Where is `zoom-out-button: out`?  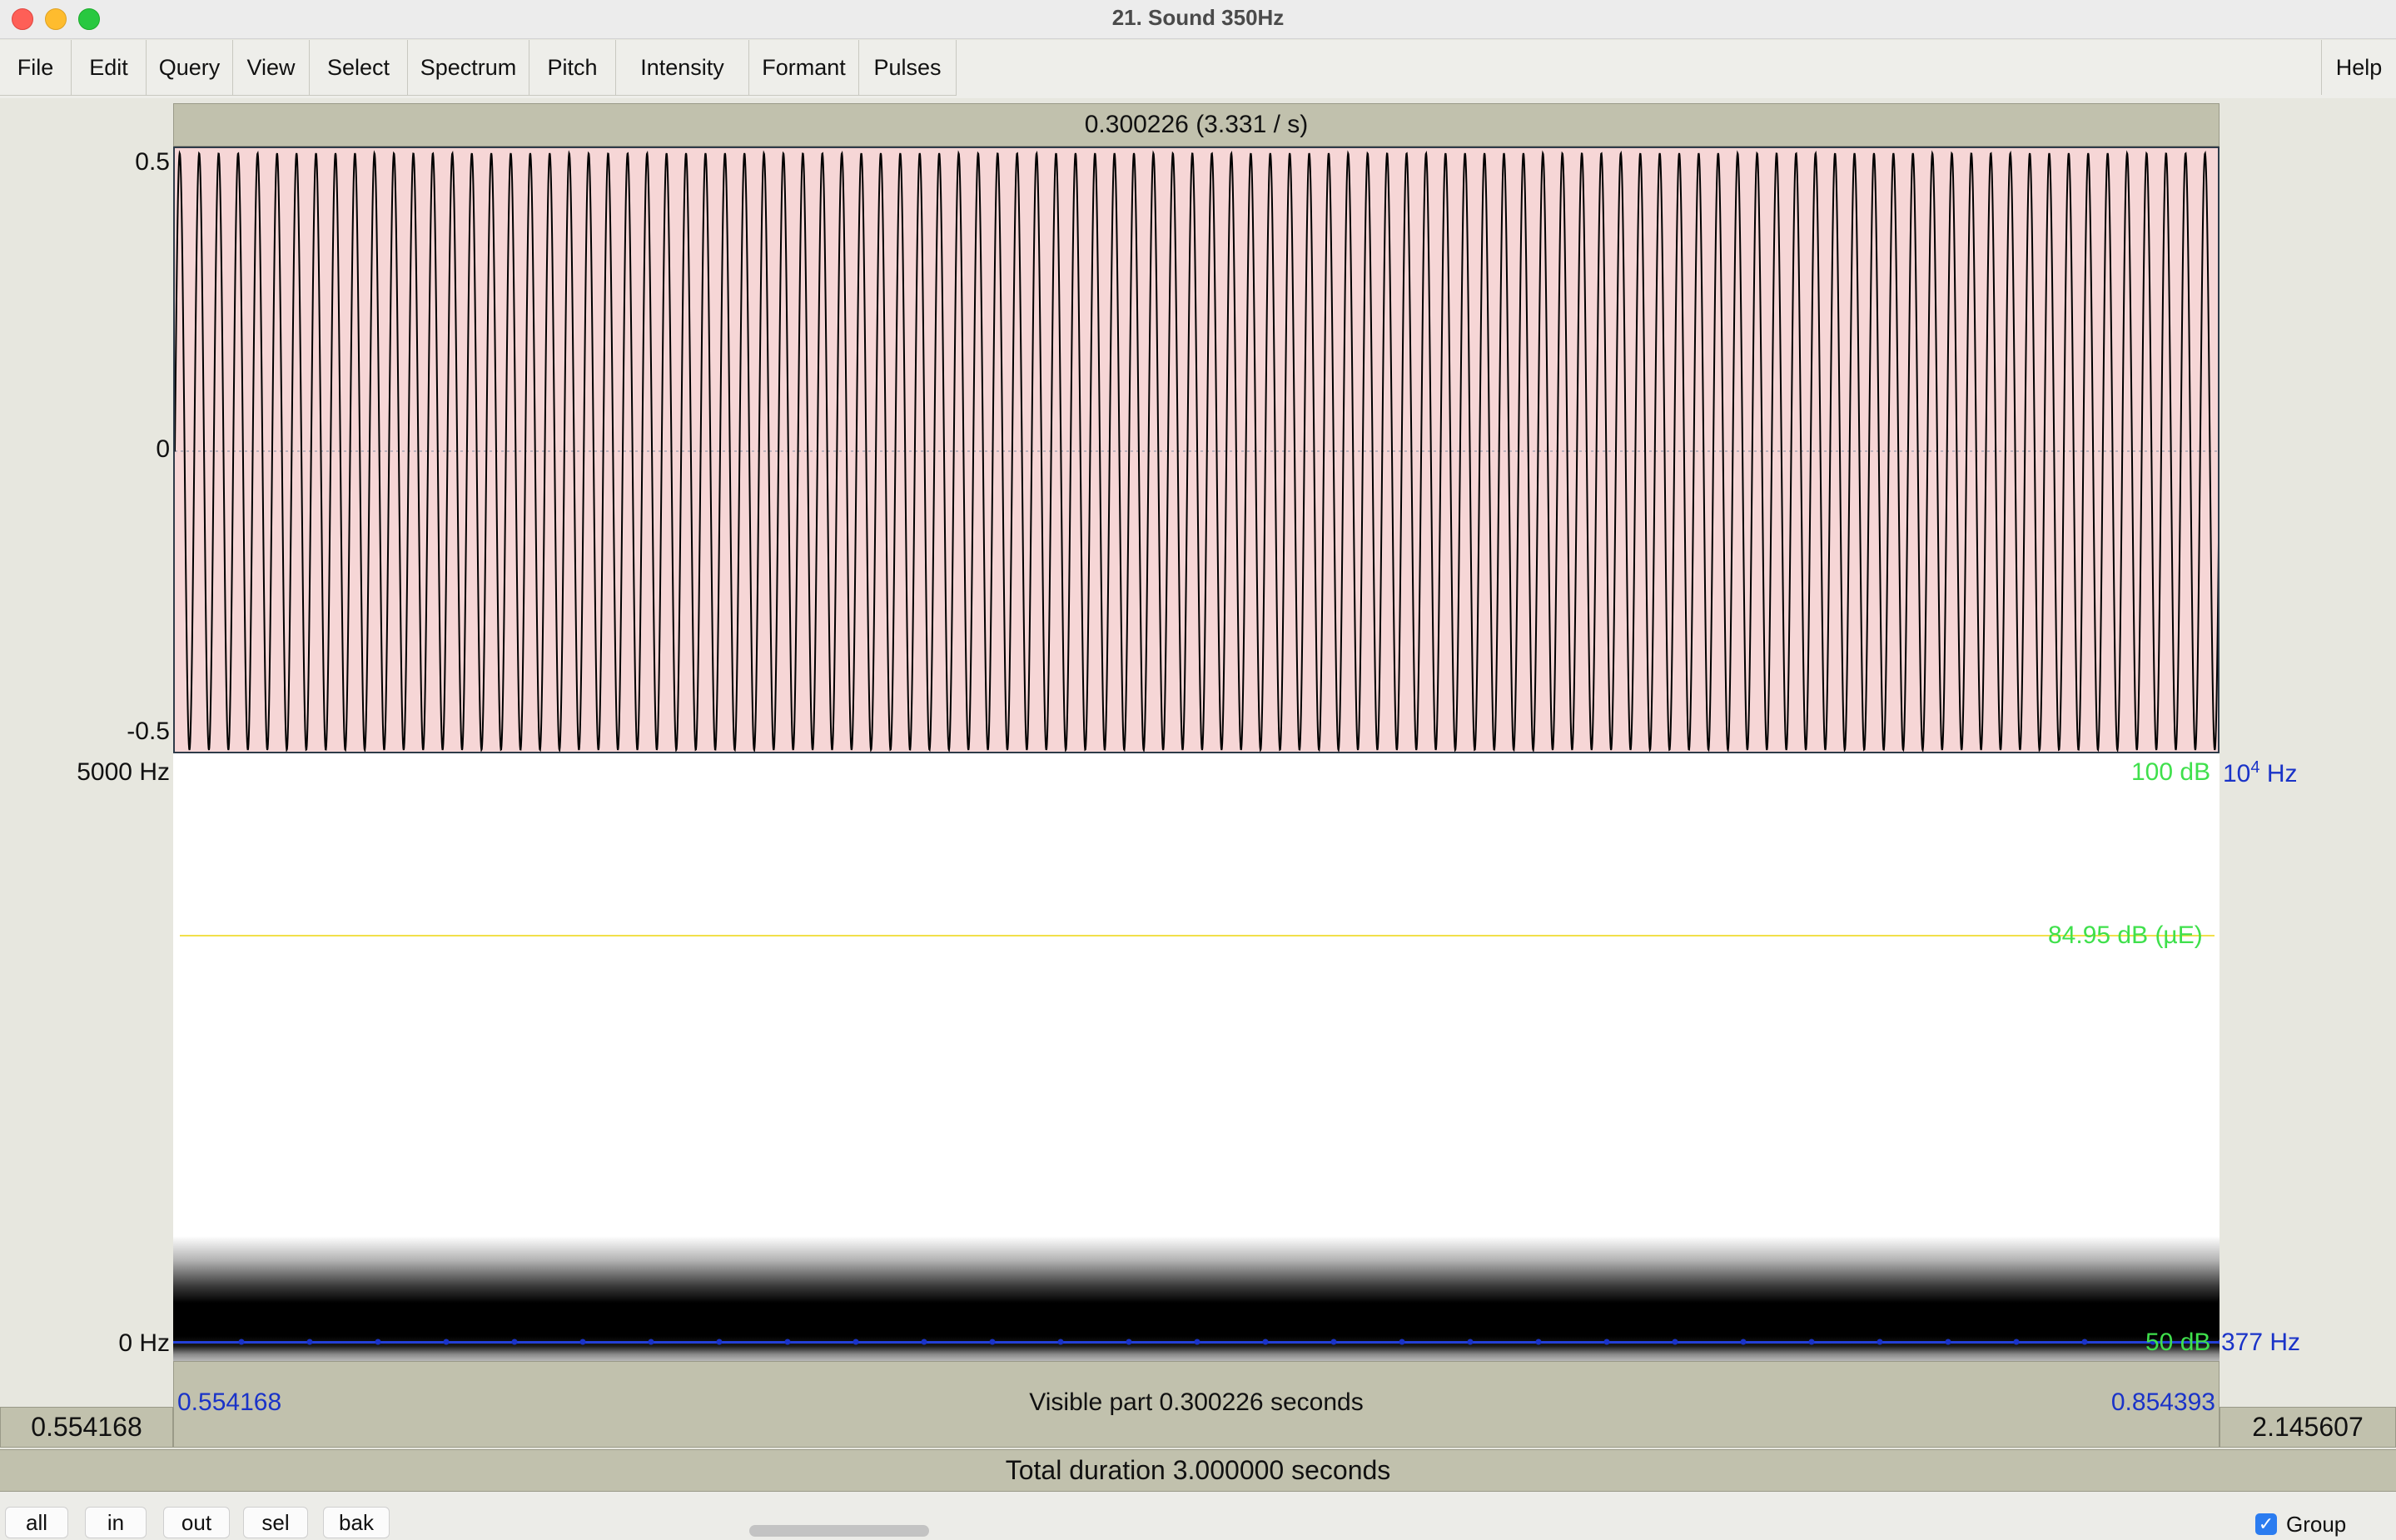 zoom-out-button: out is located at coordinates (196, 1522).